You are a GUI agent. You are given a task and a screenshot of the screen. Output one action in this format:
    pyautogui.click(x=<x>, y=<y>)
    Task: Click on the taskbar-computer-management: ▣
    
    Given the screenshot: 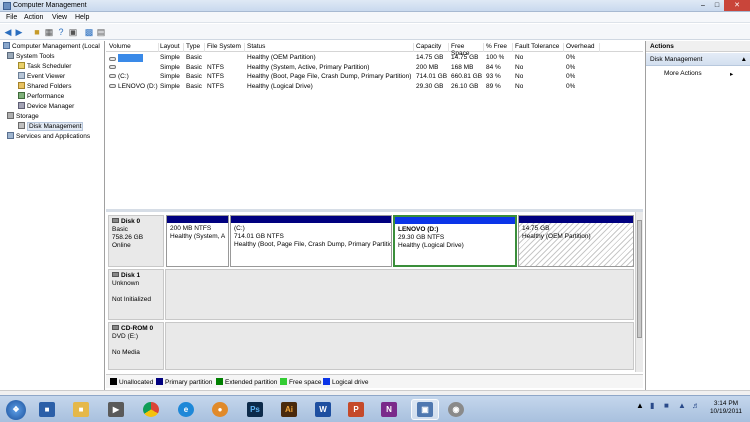 What is the action you would take?
    pyautogui.click(x=425, y=409)
    